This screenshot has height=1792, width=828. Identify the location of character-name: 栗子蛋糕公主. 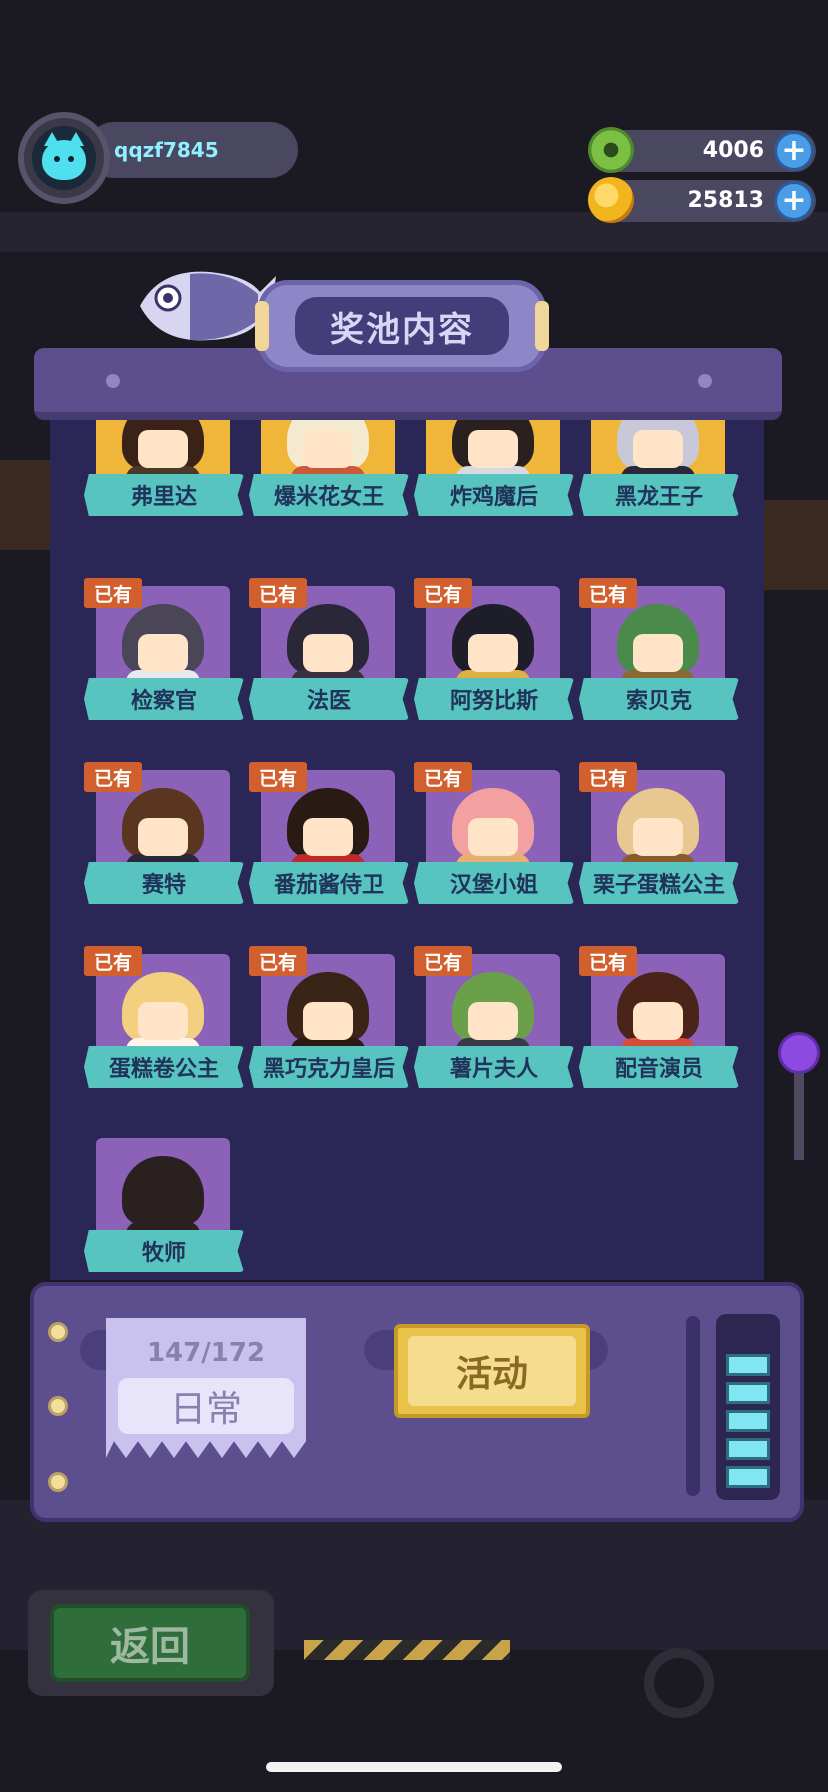
(659, 883).